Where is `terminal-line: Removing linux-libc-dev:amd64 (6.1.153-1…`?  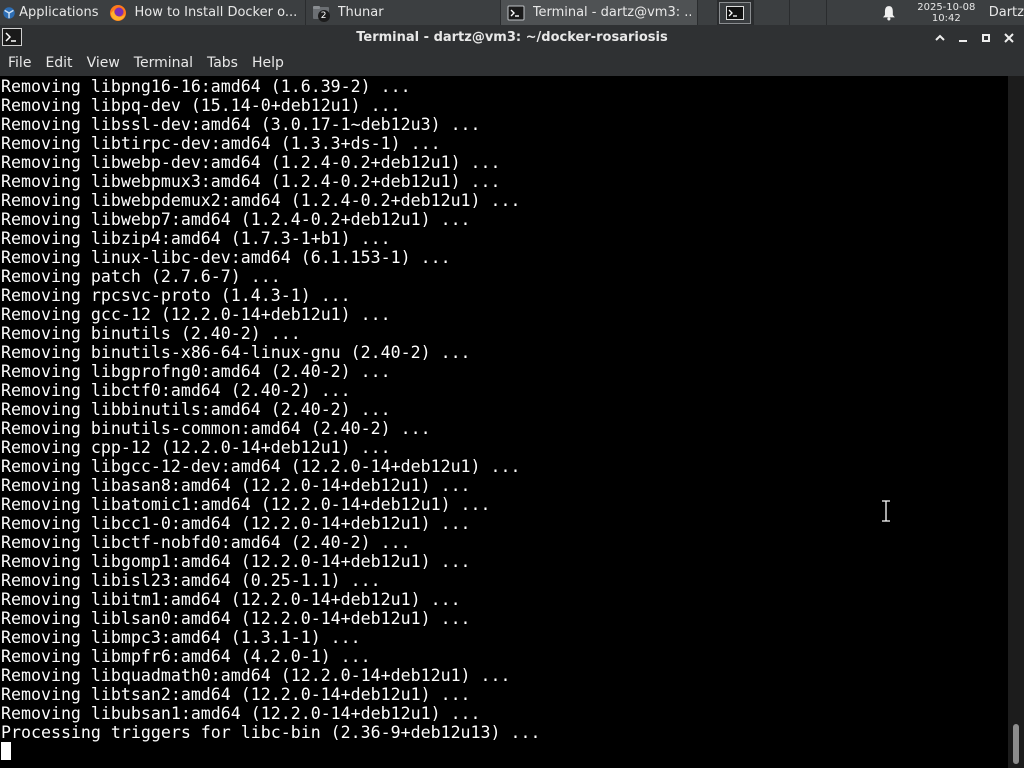 terminal-line: Removing linux-libc-dev:amd64 (6.1.153-1… is located at coordinates (226, 257).